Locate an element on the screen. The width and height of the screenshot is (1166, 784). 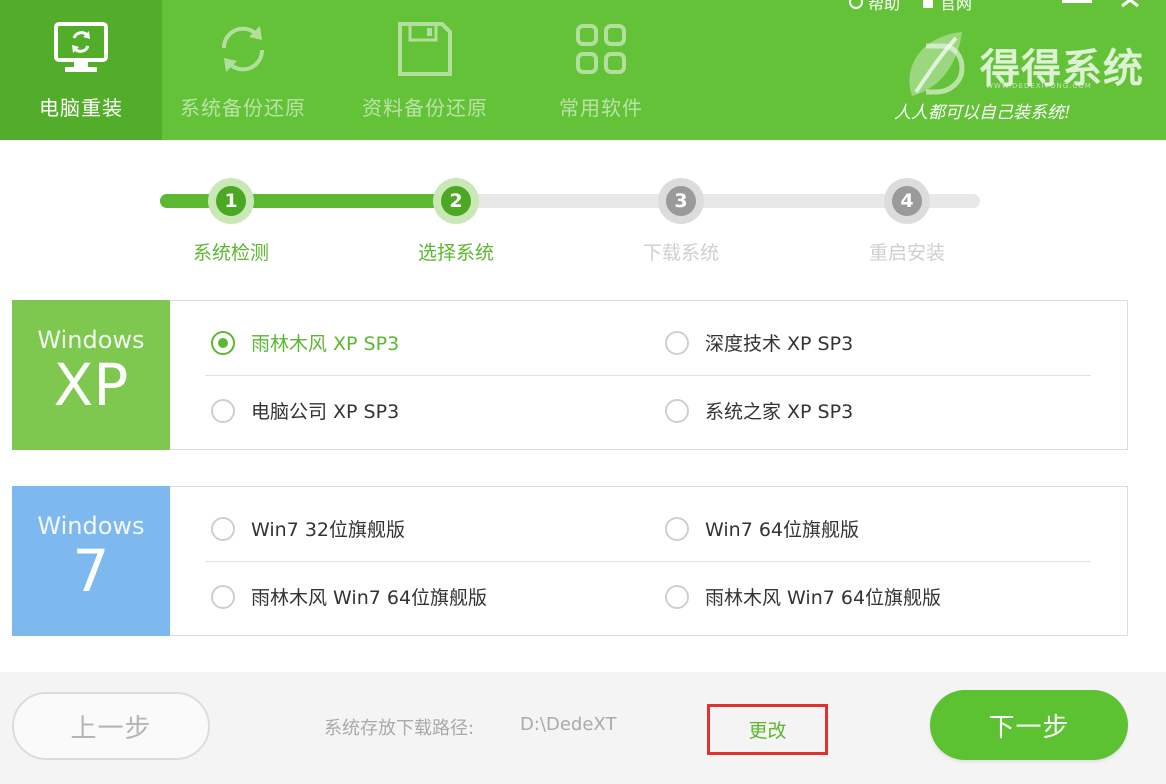
step-2-circle: 2 is located at coordinates (456, 201).